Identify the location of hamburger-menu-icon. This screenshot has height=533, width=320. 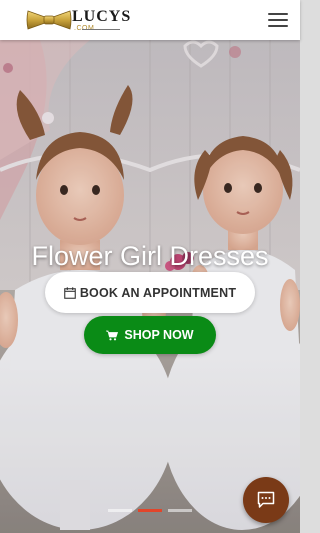
(279, 20).